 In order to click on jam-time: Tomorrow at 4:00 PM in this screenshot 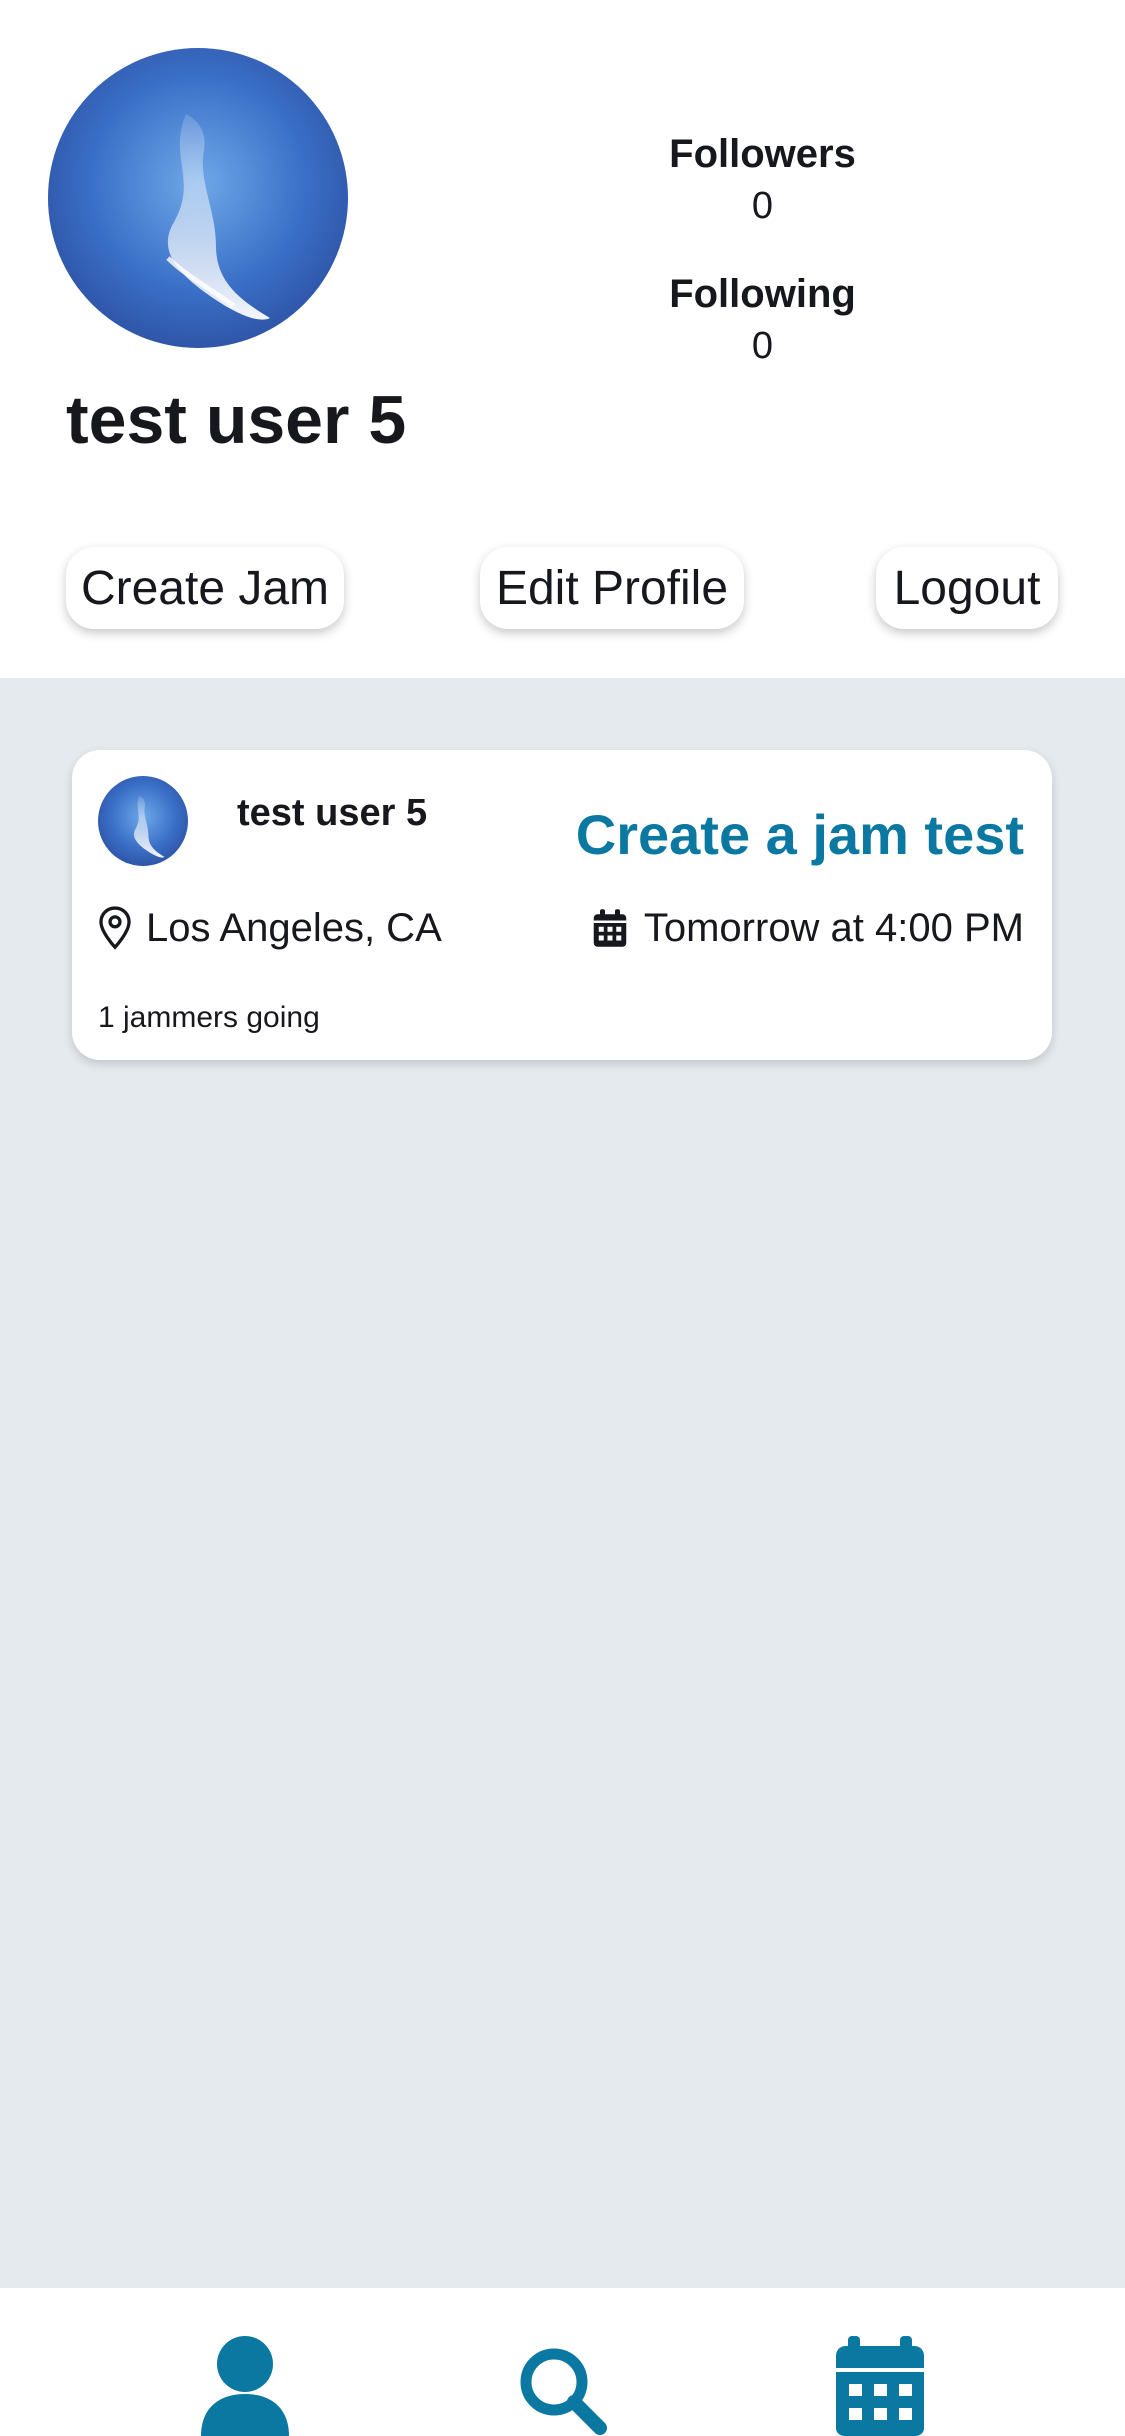, I will do `click(808, 928)`.